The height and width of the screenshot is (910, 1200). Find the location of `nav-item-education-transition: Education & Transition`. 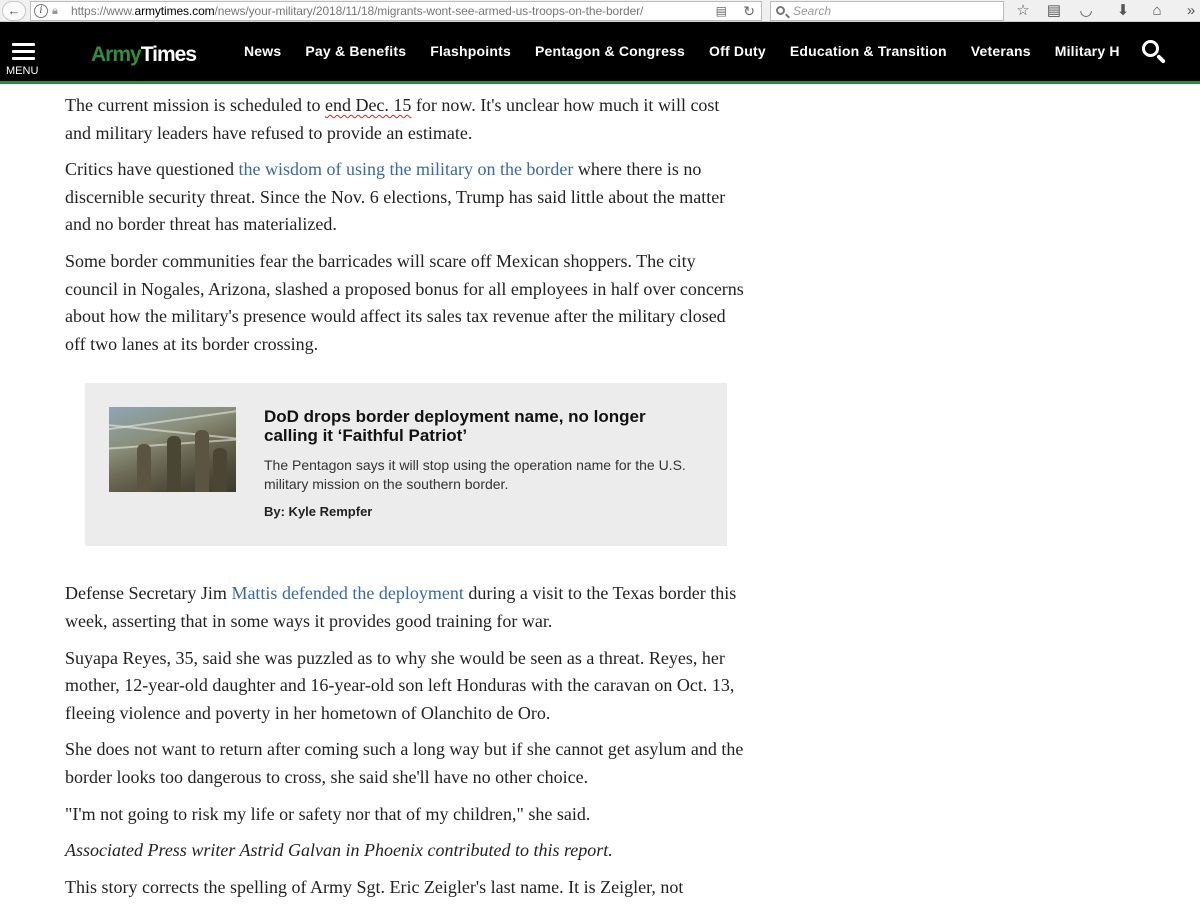

nav-item-education-transition: Education & Transition is located at coordinates (868, 51).